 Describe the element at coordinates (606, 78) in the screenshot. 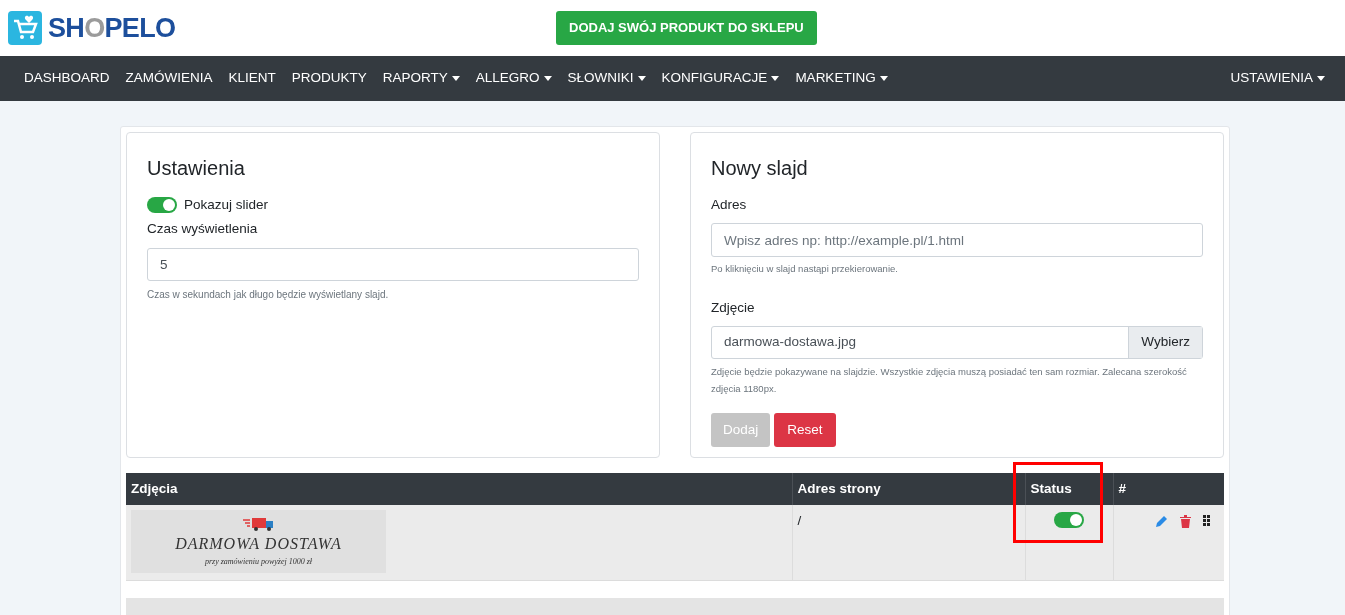

I see `nav-link: SŁOWNIKI` at that location.